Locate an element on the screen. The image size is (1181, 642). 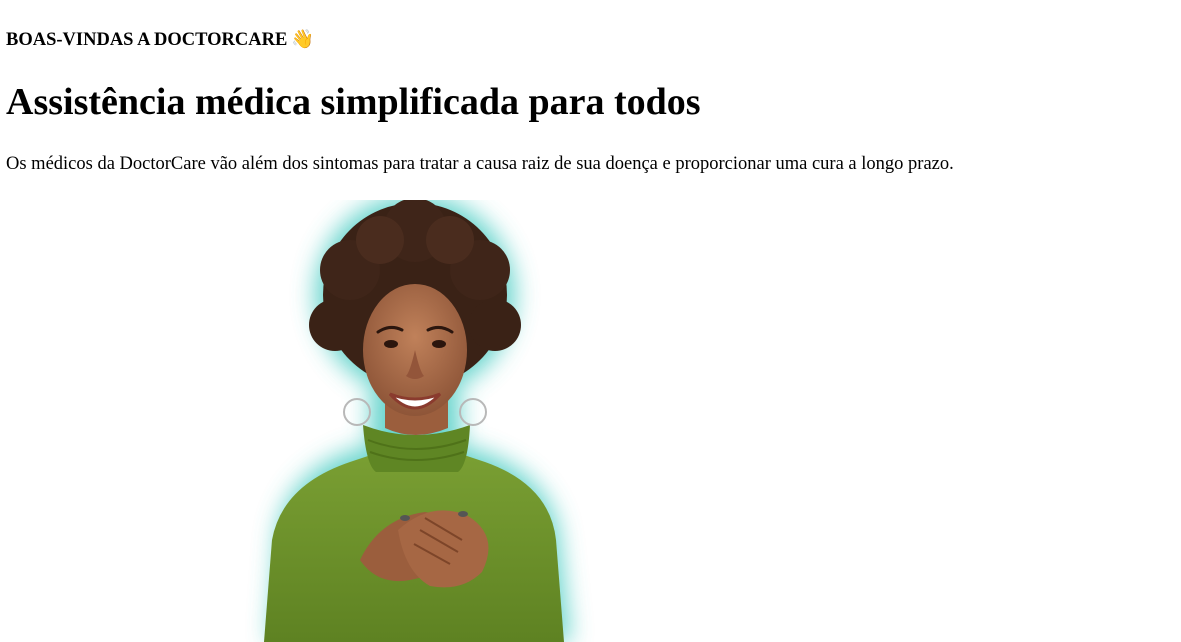
earring-right is located at coordinates (473, 412).